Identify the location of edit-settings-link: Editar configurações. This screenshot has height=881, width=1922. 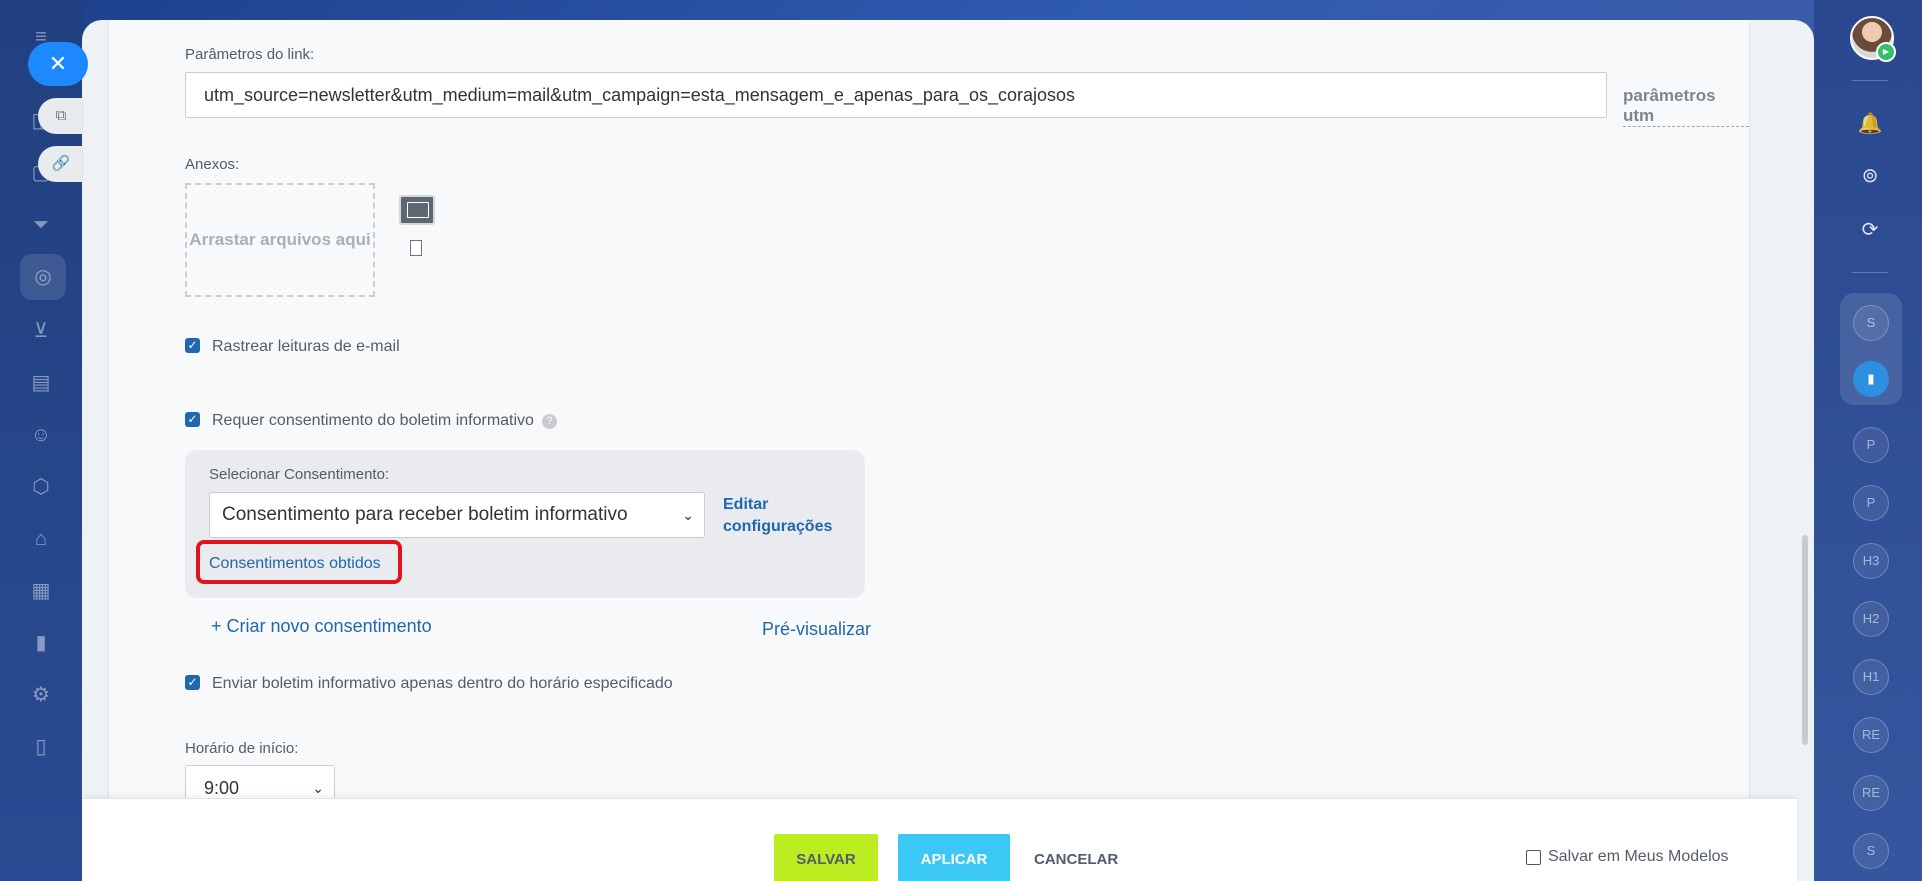
(783, 516).